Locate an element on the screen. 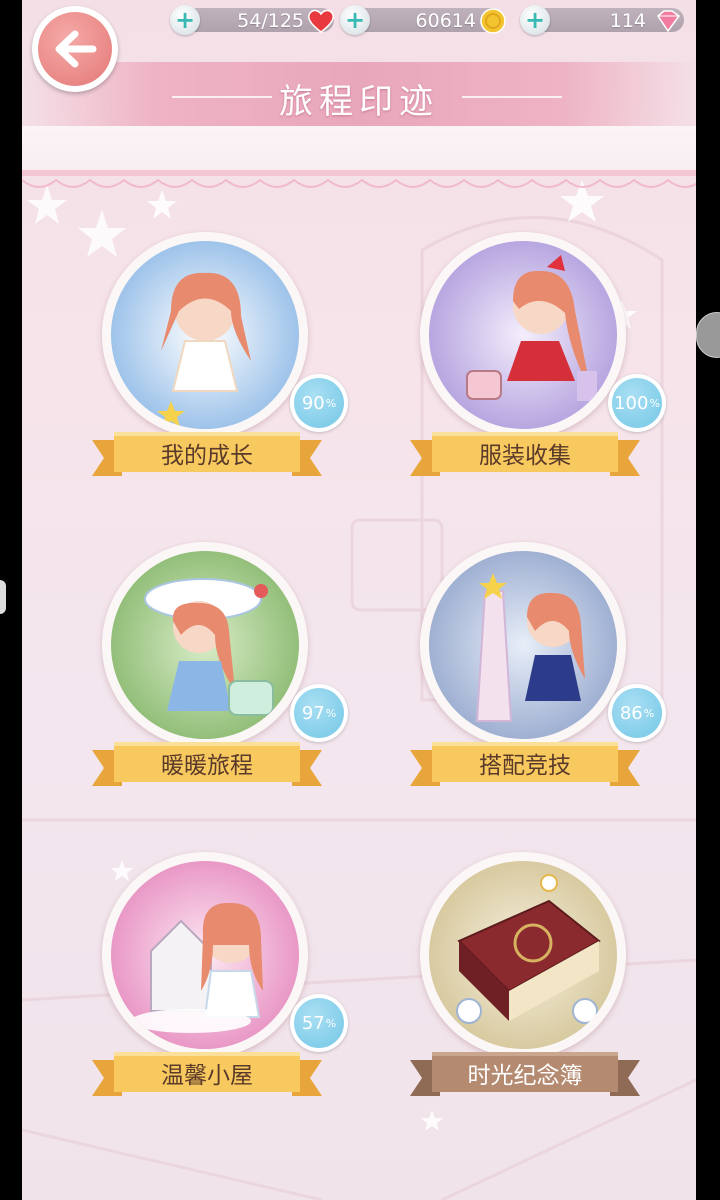 The image size is (720, 1200). progress-value: 100 is located at coordinates (631, 403).